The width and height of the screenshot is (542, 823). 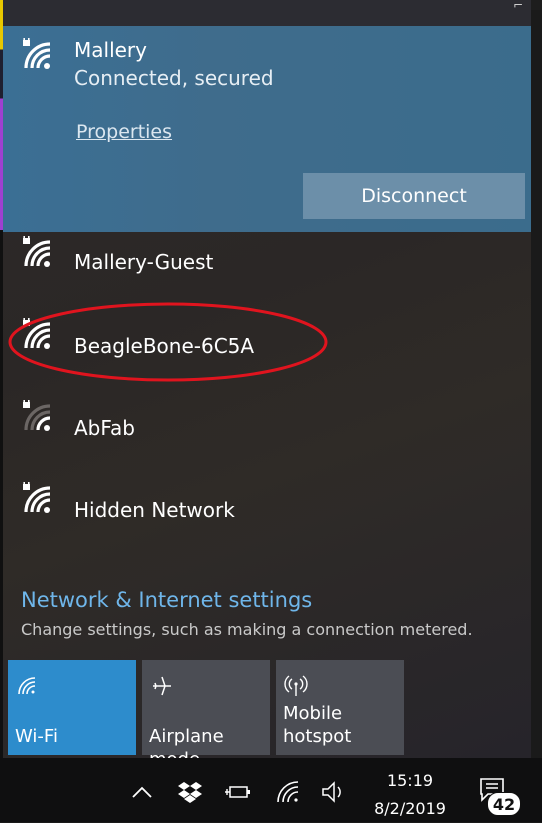 What do you see at coordinates (410, 780) in the screenshot?
I see `clock-time: 15:19` at bounding box center [410, 780].